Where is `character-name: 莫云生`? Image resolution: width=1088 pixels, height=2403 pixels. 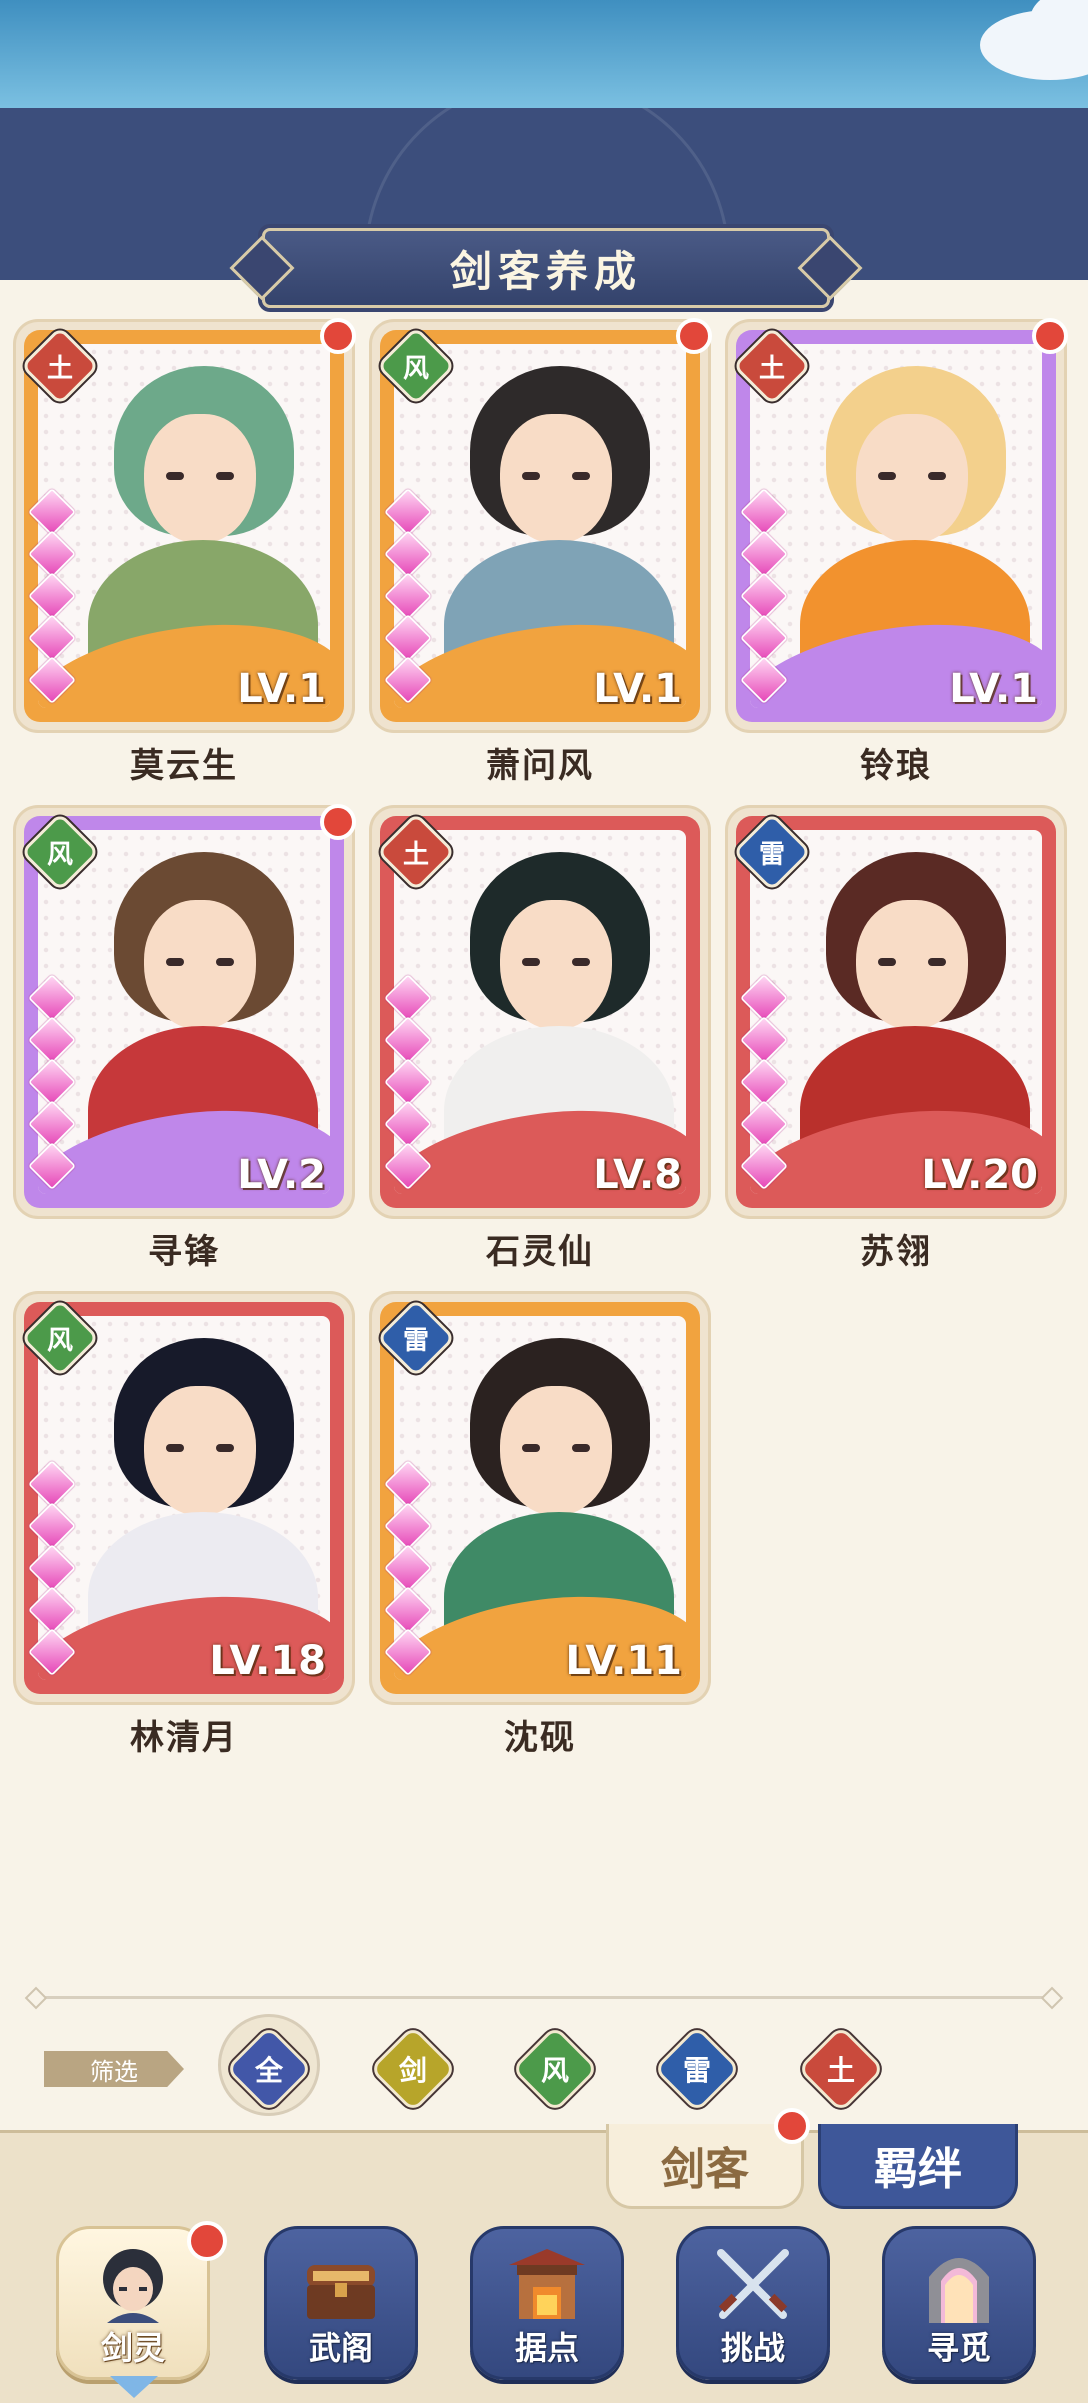 character-name: 莫云生 is located at coordinates (184, 766).